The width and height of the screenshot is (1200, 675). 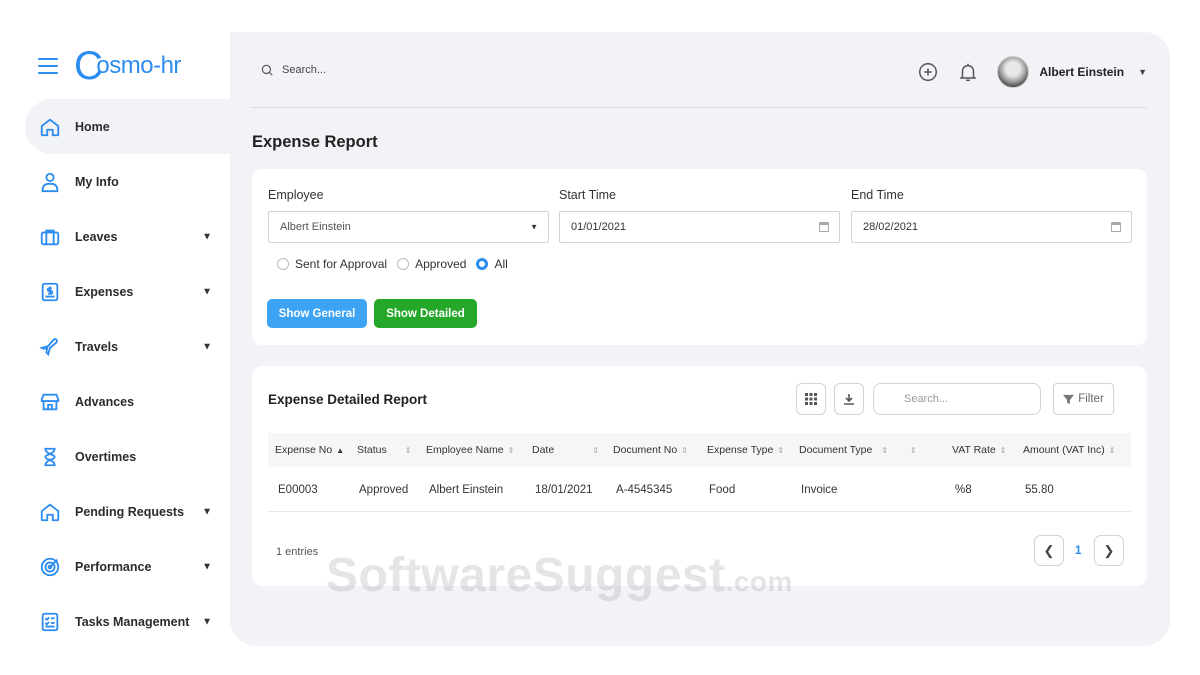 What do you see at coordinates (50, 347) in the screenshot?
I see `airplane-icon` at bounding box center [50, 347].